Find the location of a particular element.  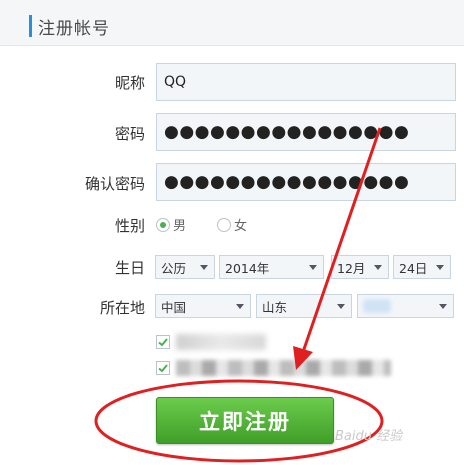

radio-unchecked-icon is located at coordinates (224, 224).